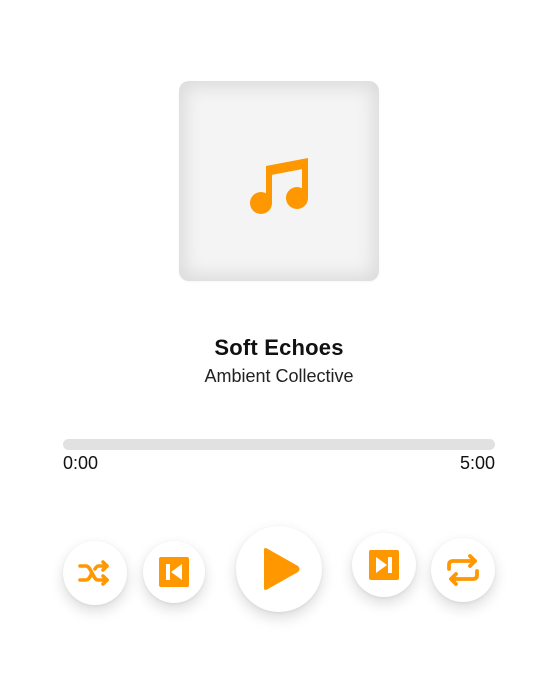  I want to click on shuffle-button, so click(95, 573).